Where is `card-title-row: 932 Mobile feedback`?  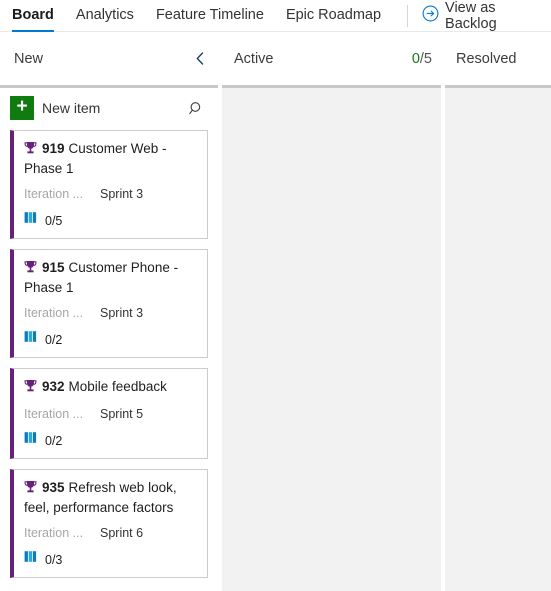
card-title-row: 932 Mobile feedback is located at coordinates (110, 388).